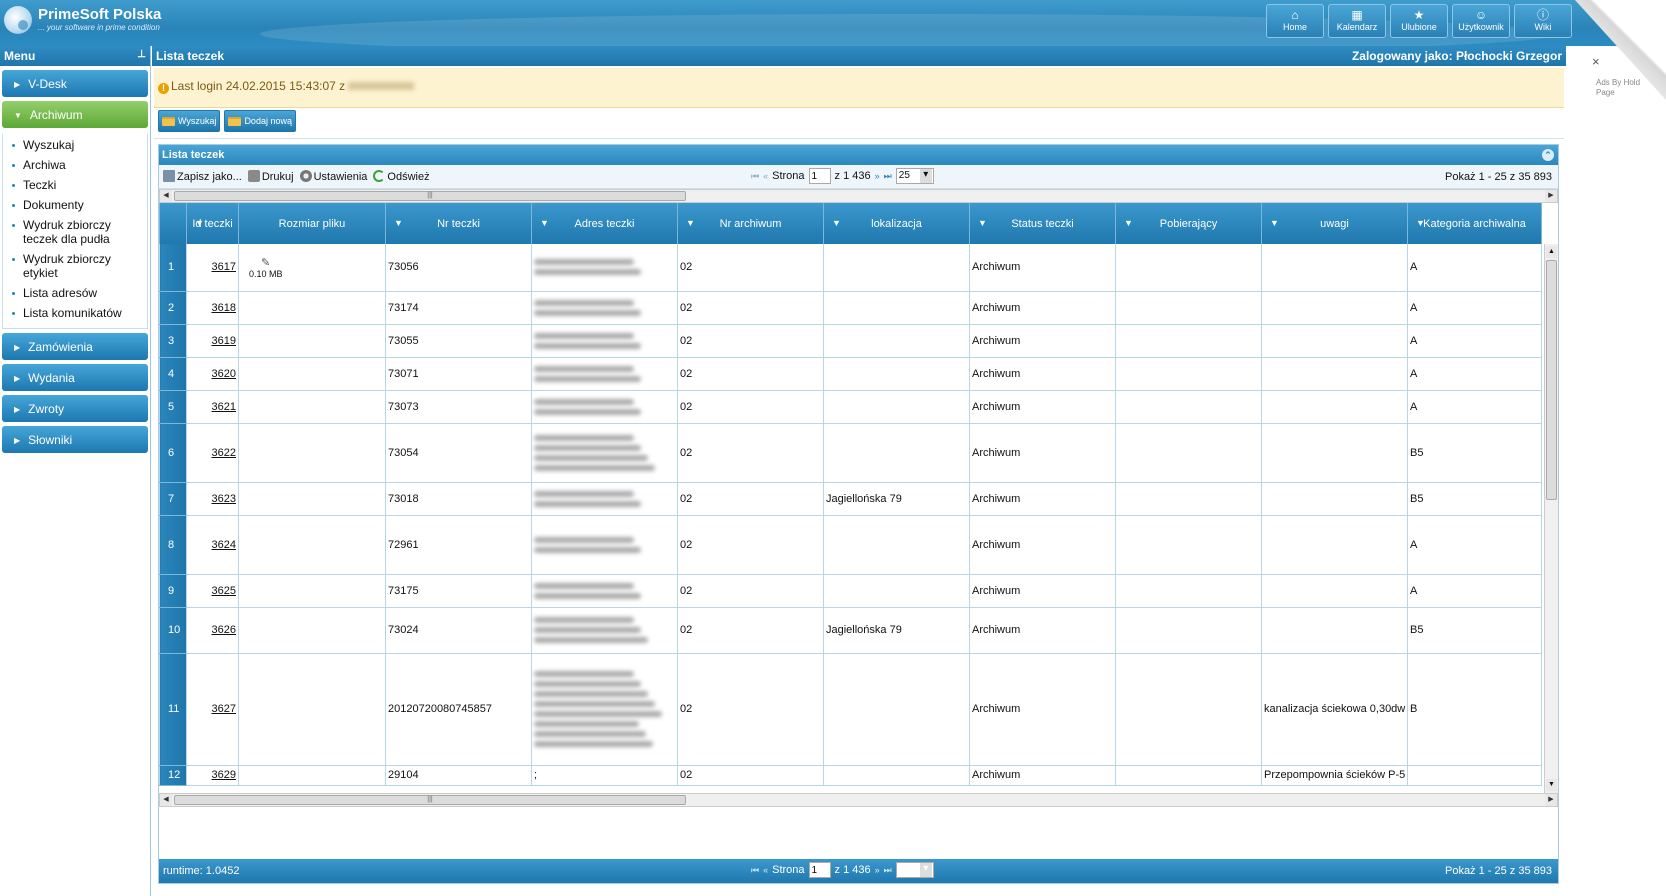 The width and height of the screenshot is (1666, 896). I want to click on folder-id-link: 3618, so click(212, 308).